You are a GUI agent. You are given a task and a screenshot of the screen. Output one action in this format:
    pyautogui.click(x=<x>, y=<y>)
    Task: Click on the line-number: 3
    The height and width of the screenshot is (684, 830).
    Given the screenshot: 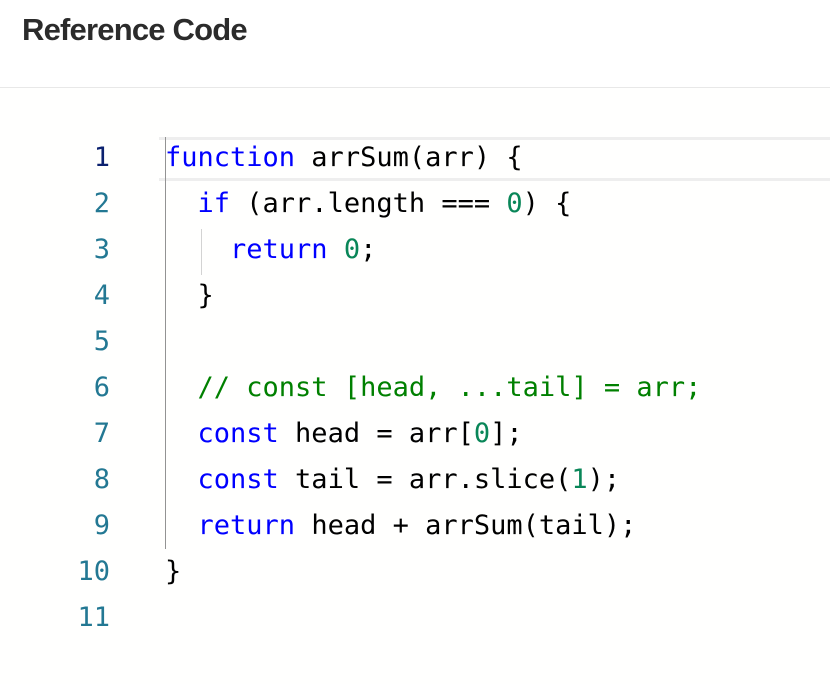 What is the action you would take?
    pyautogui.click(x=101, y=249)
    